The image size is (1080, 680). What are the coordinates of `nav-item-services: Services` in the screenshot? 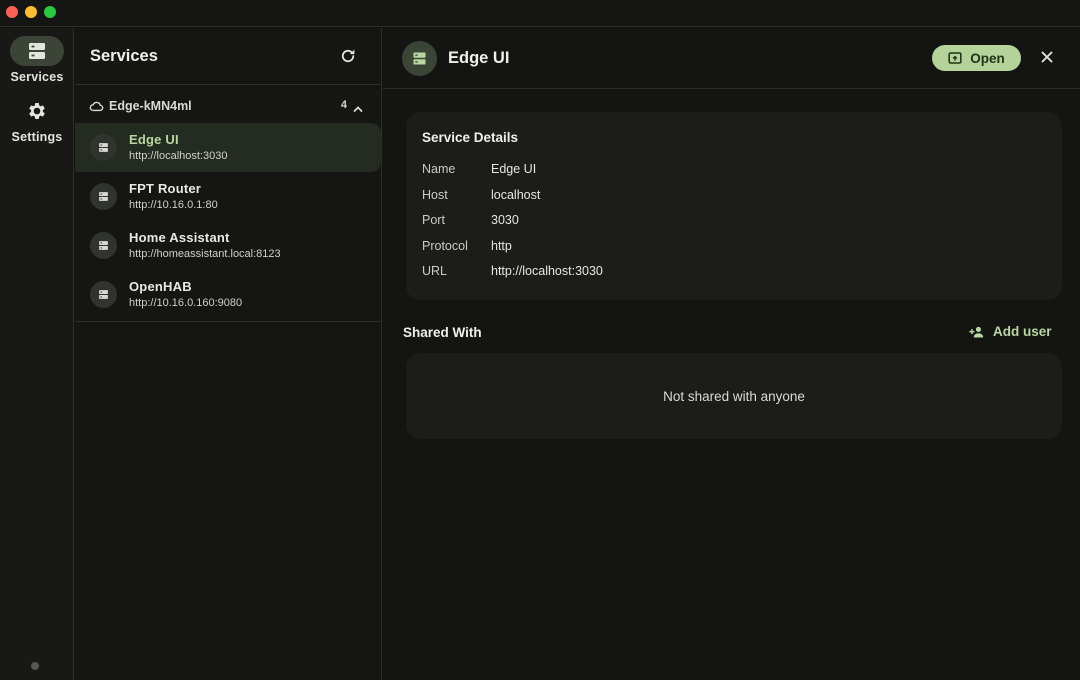 It's located at (37, 60).